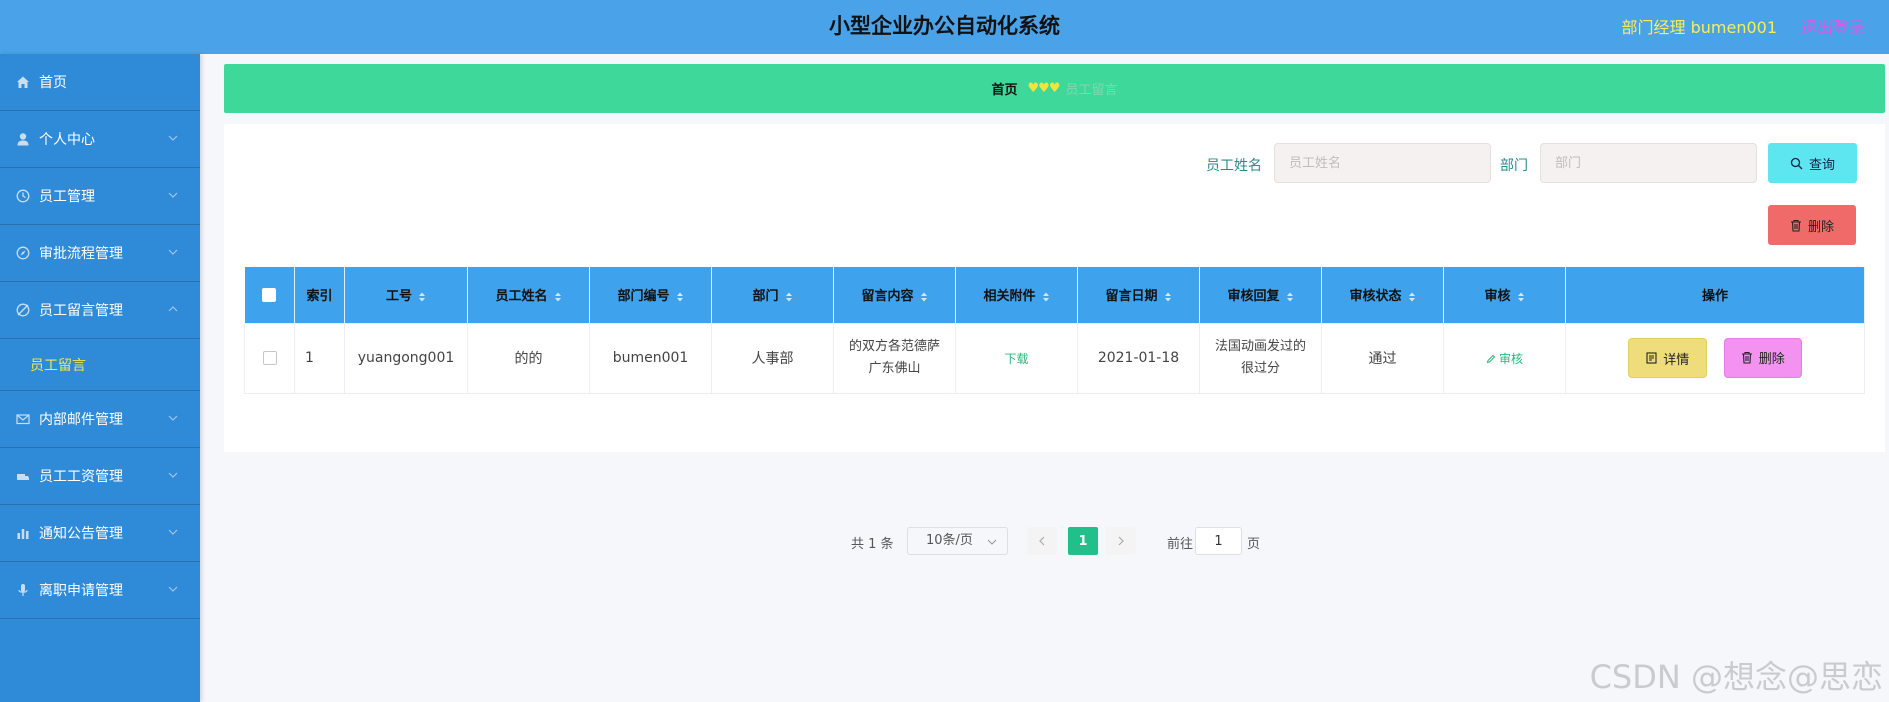 The width and height of the screenshot is (1889, 702). I want to click on col-header-actions: 操作, so click(1715, 295).